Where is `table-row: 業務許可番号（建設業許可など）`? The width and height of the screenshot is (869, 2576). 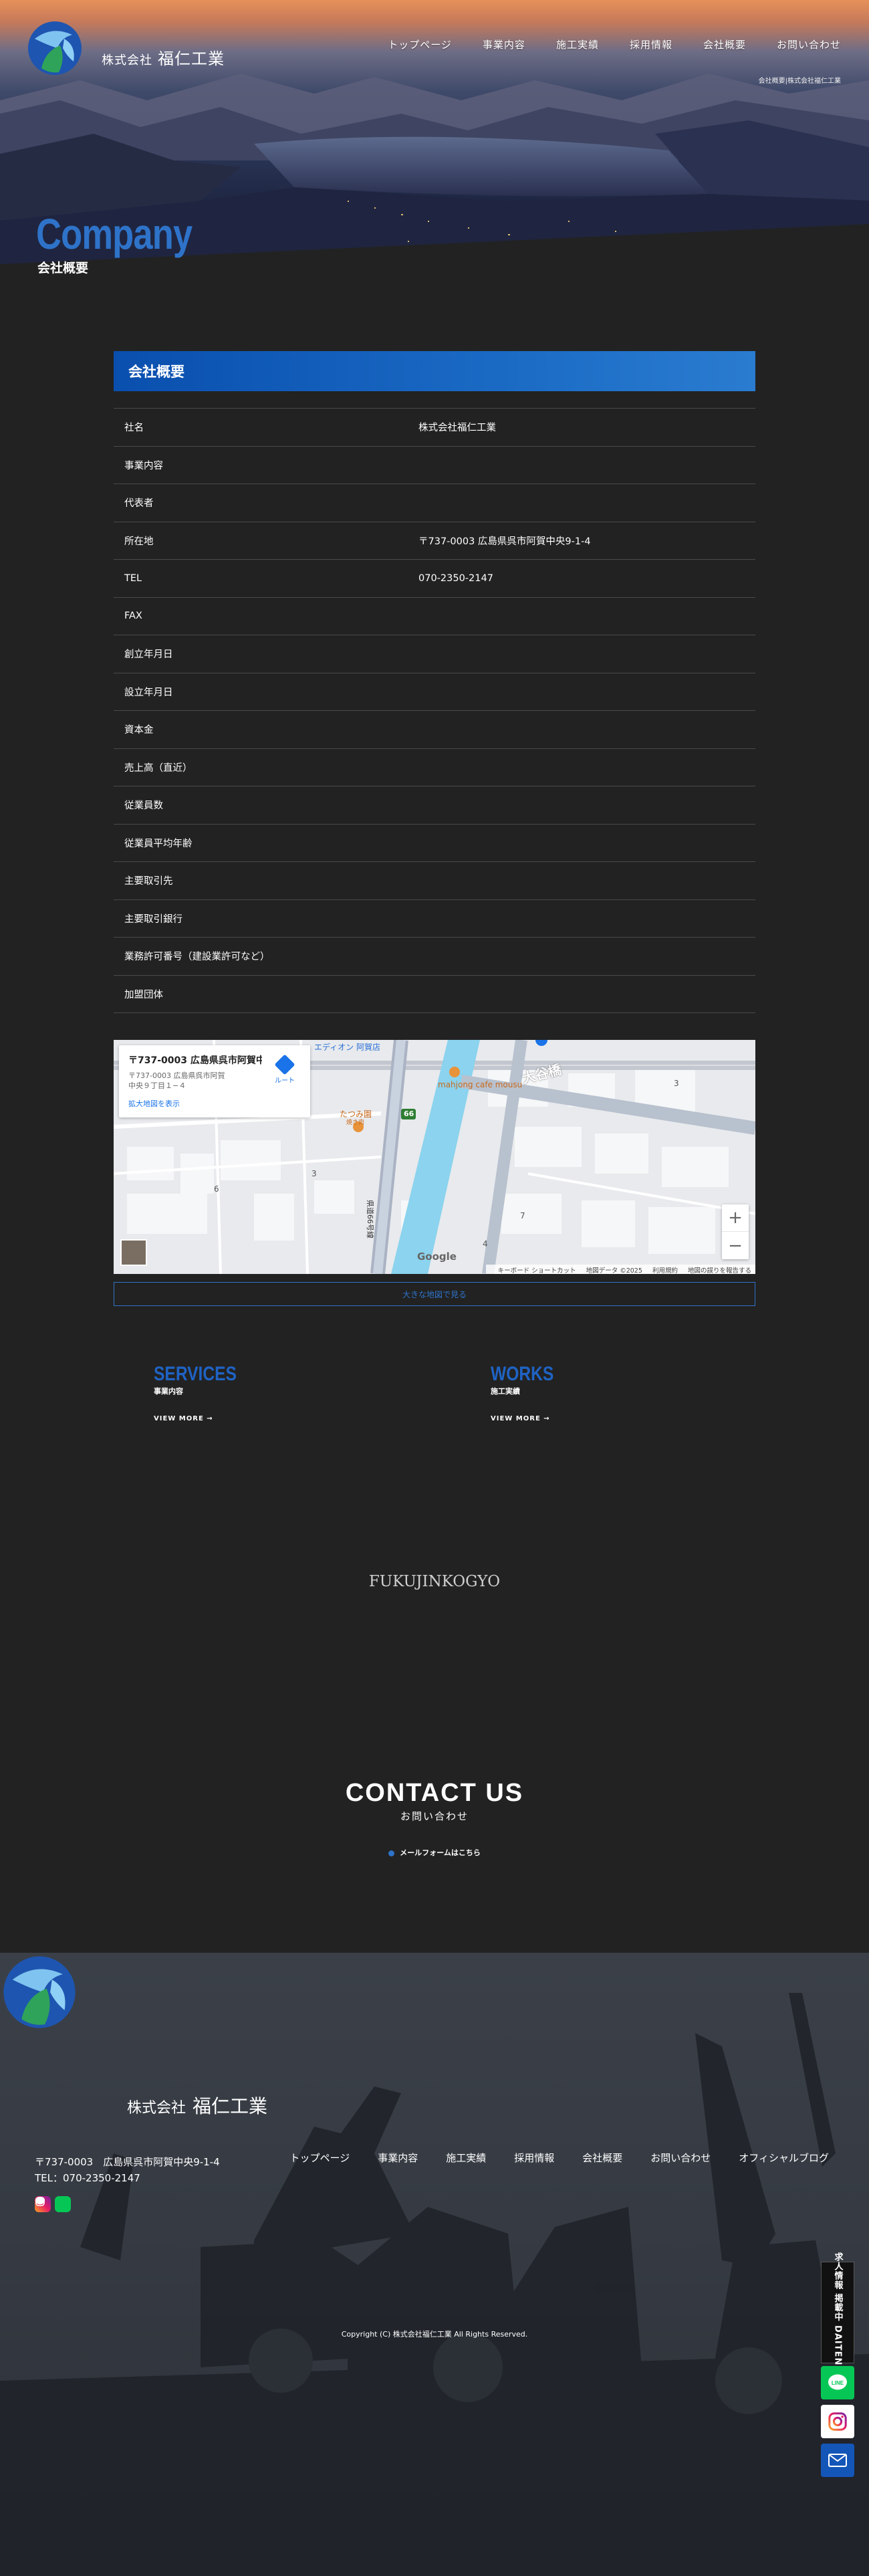 table-row: 業務許可番号（建設業許可など） is located at coordinates (434, 957).